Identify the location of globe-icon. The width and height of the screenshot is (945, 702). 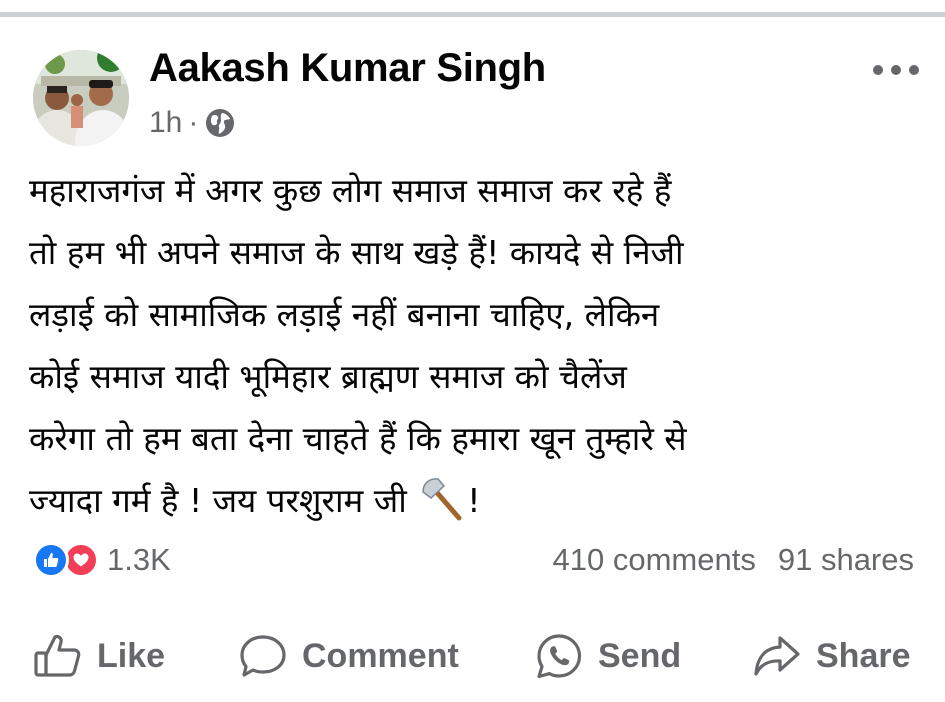
(220, 123).